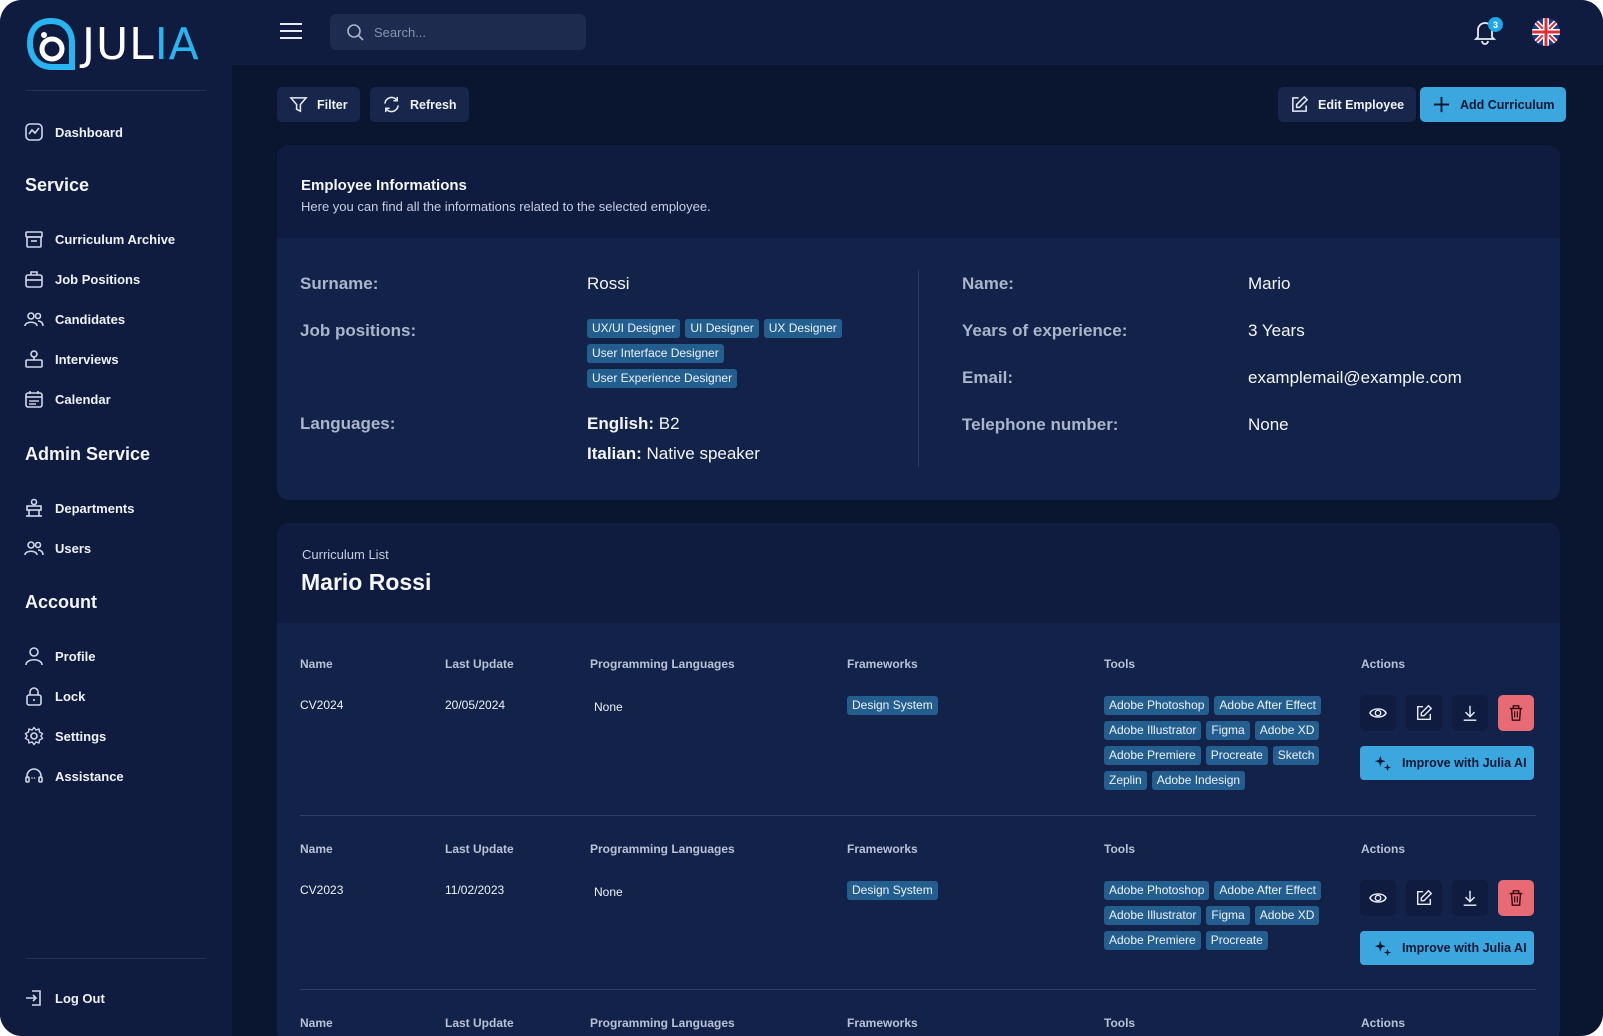 Image resolution: width=1603 pixels, height=1036 pixels. What do you see at coordinates (366, 582) in the screenshot?
I see `curriculum-owner-name: Mario Rossi` at bounding box center [366, 582].